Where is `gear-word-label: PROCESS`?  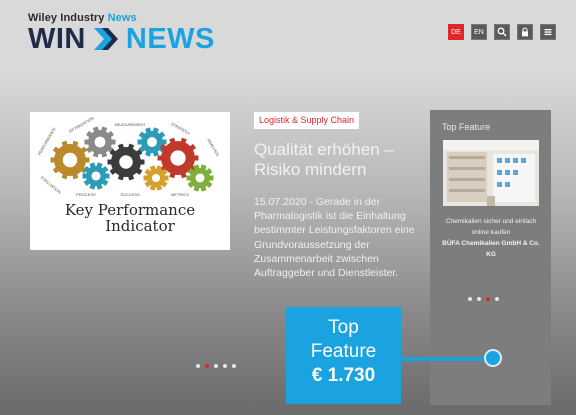
gear-word-label: PROCESS is located at coordinates (86, 194).